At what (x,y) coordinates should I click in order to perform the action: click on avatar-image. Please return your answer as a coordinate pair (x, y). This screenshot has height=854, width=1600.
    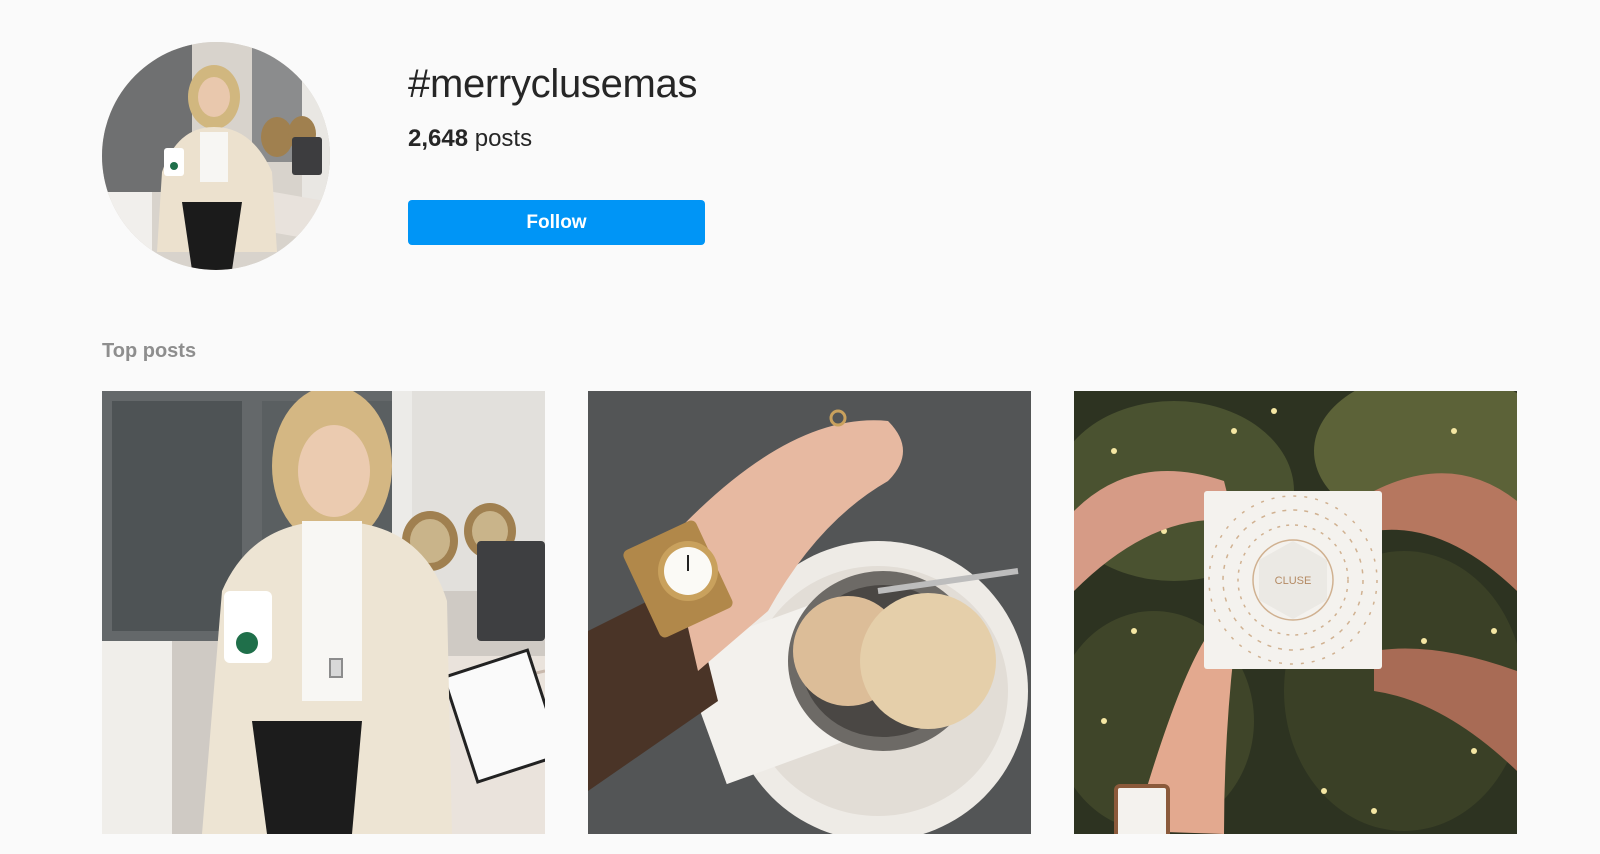
    Looking at the image, I should click on (216, 156).